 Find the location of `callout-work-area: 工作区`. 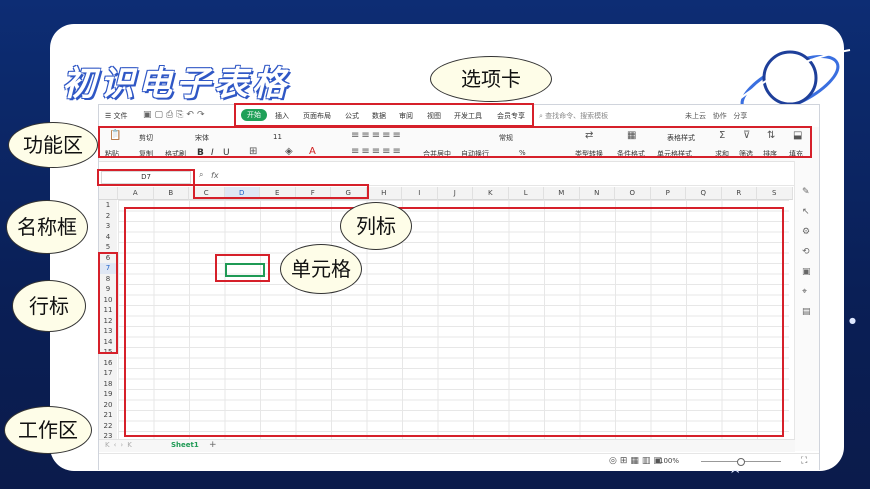

callout-work-area: 工作区 is located at coordinates (48, 430).